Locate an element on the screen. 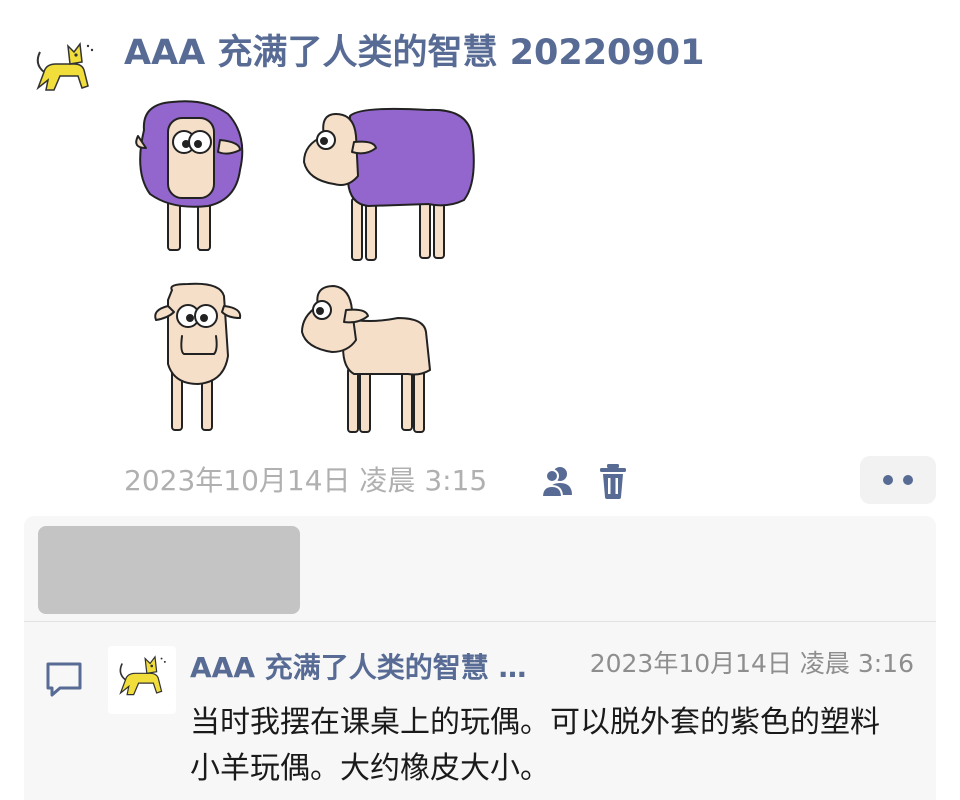  comments-divider is located at coordinates (480, 621).